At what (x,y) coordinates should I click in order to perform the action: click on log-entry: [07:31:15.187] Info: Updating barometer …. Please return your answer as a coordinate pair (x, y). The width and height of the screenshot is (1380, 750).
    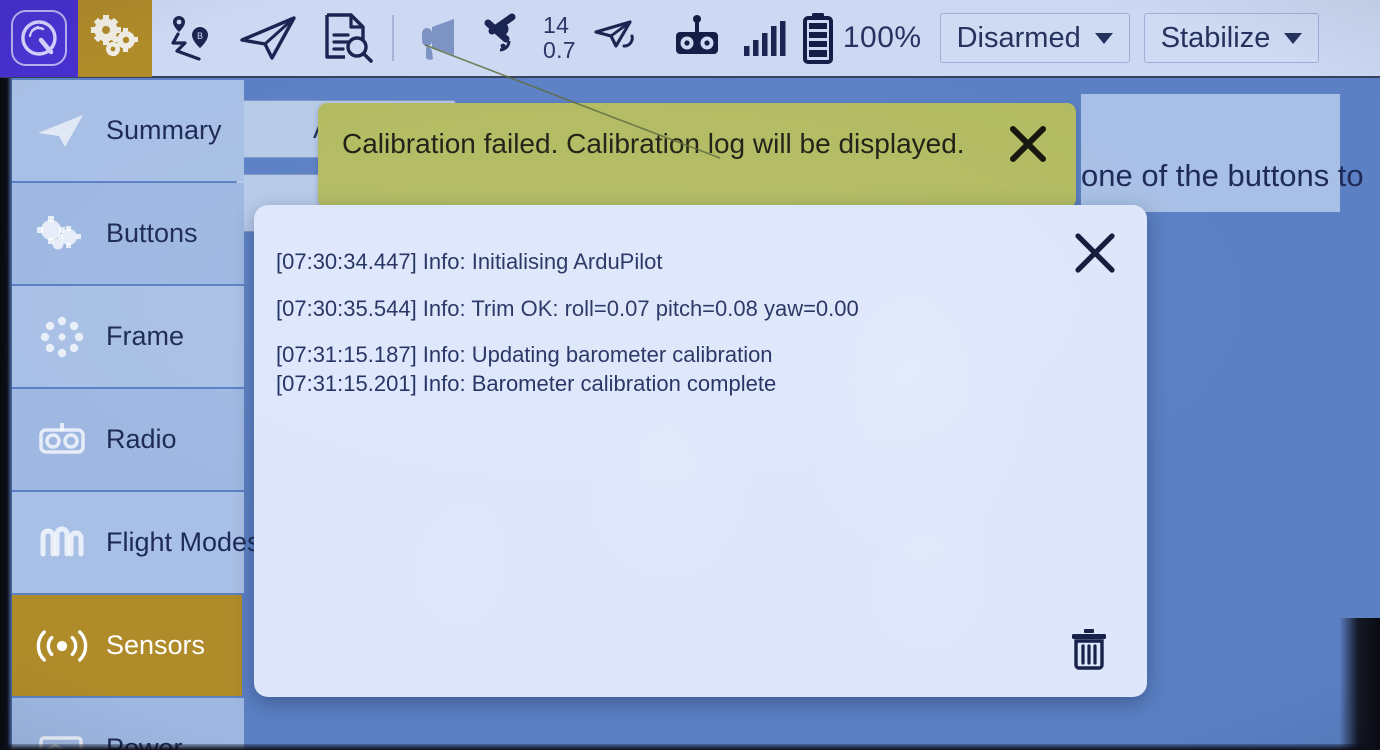
    Looking at the image, I should click on (524, 355).